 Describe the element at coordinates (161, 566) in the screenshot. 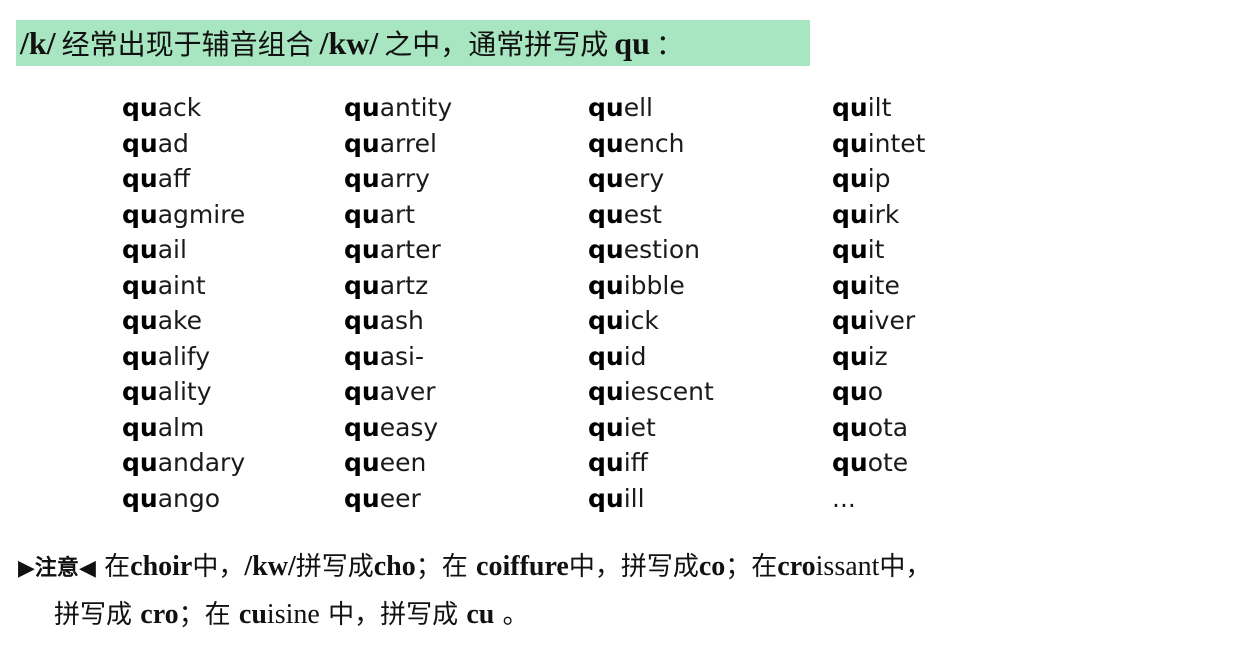

I see `note-word-choir: choir` at that location.